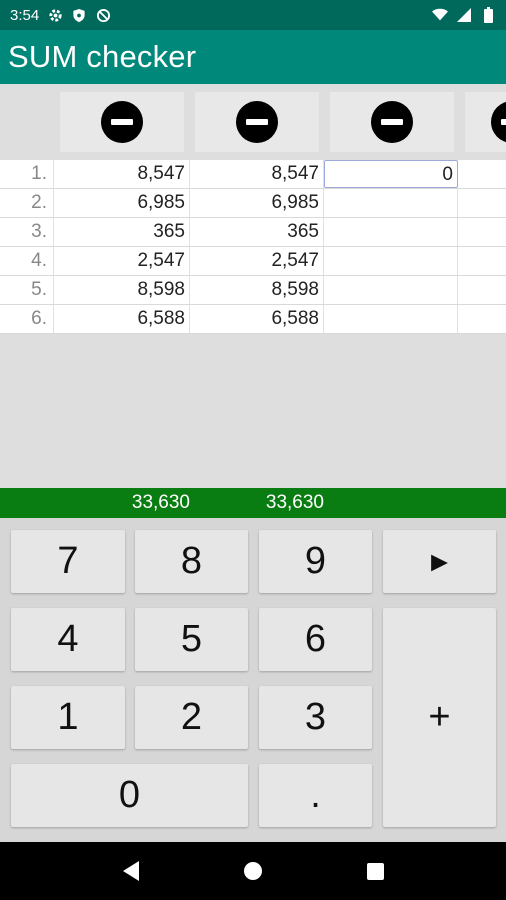  I want to click on total-column-2: 33,630, so click(294, 502).